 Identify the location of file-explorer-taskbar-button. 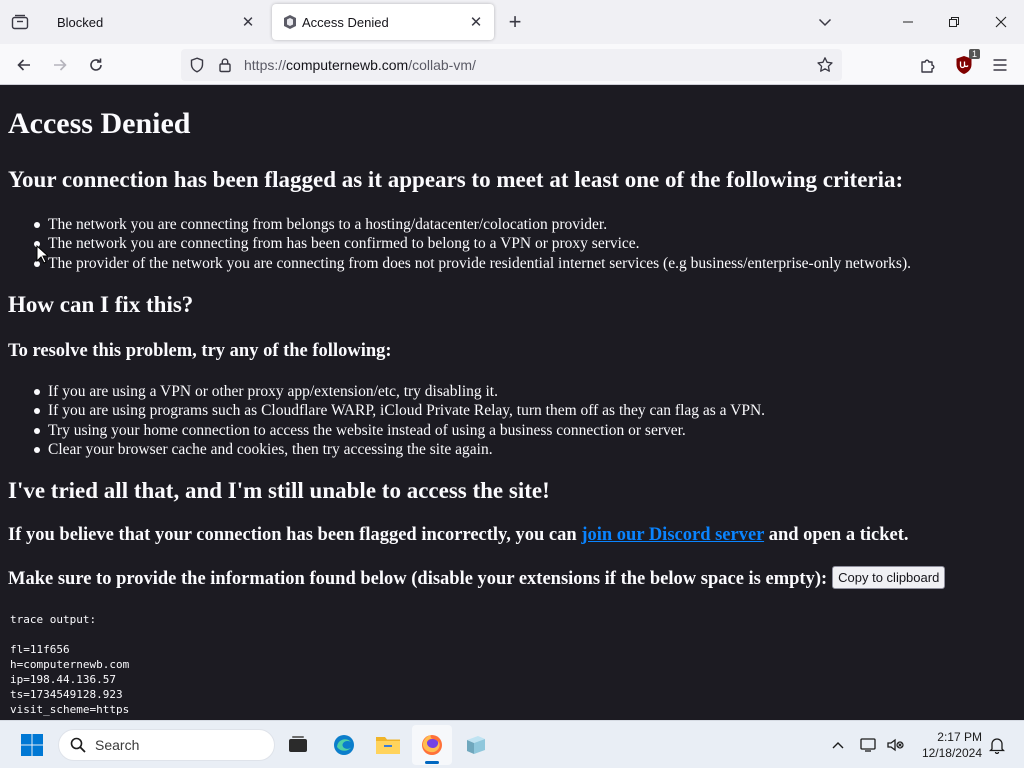
(388, 745).